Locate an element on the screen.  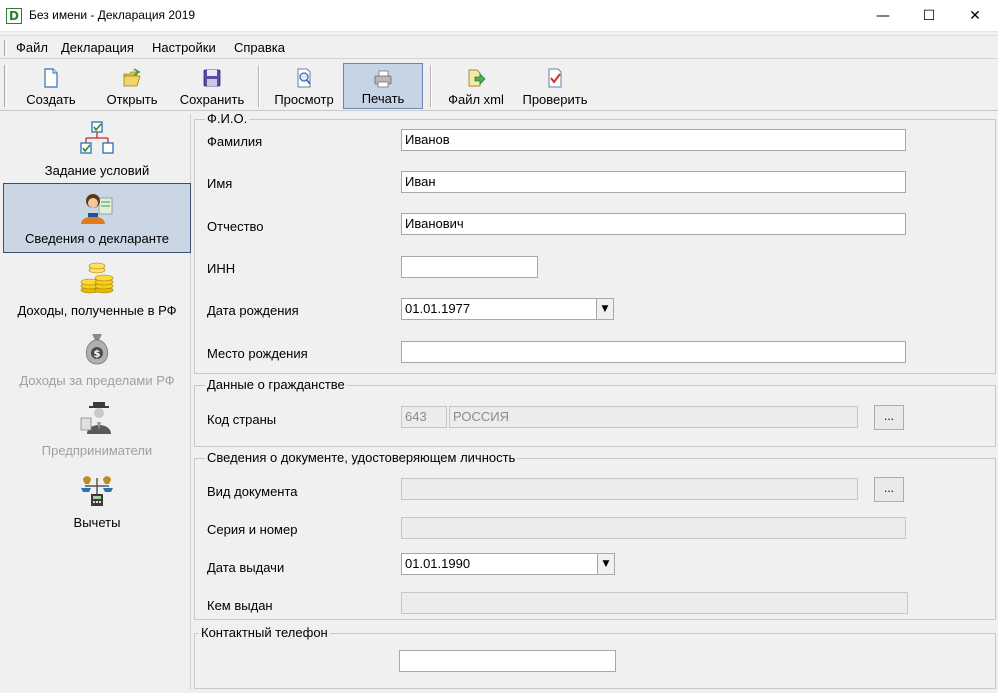
save-button: Сохранить is located at coordinates (212, 86).